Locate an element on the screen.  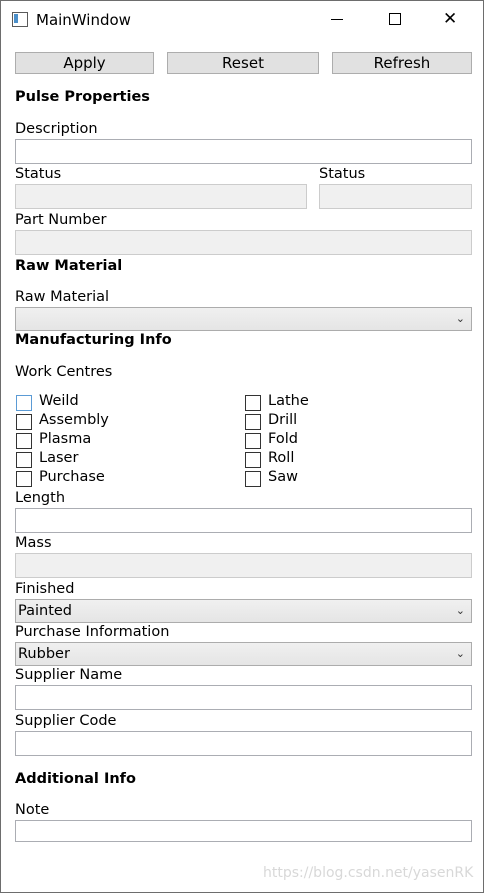
work-centres-label: Work Centres is located at coordinates (64, 372).